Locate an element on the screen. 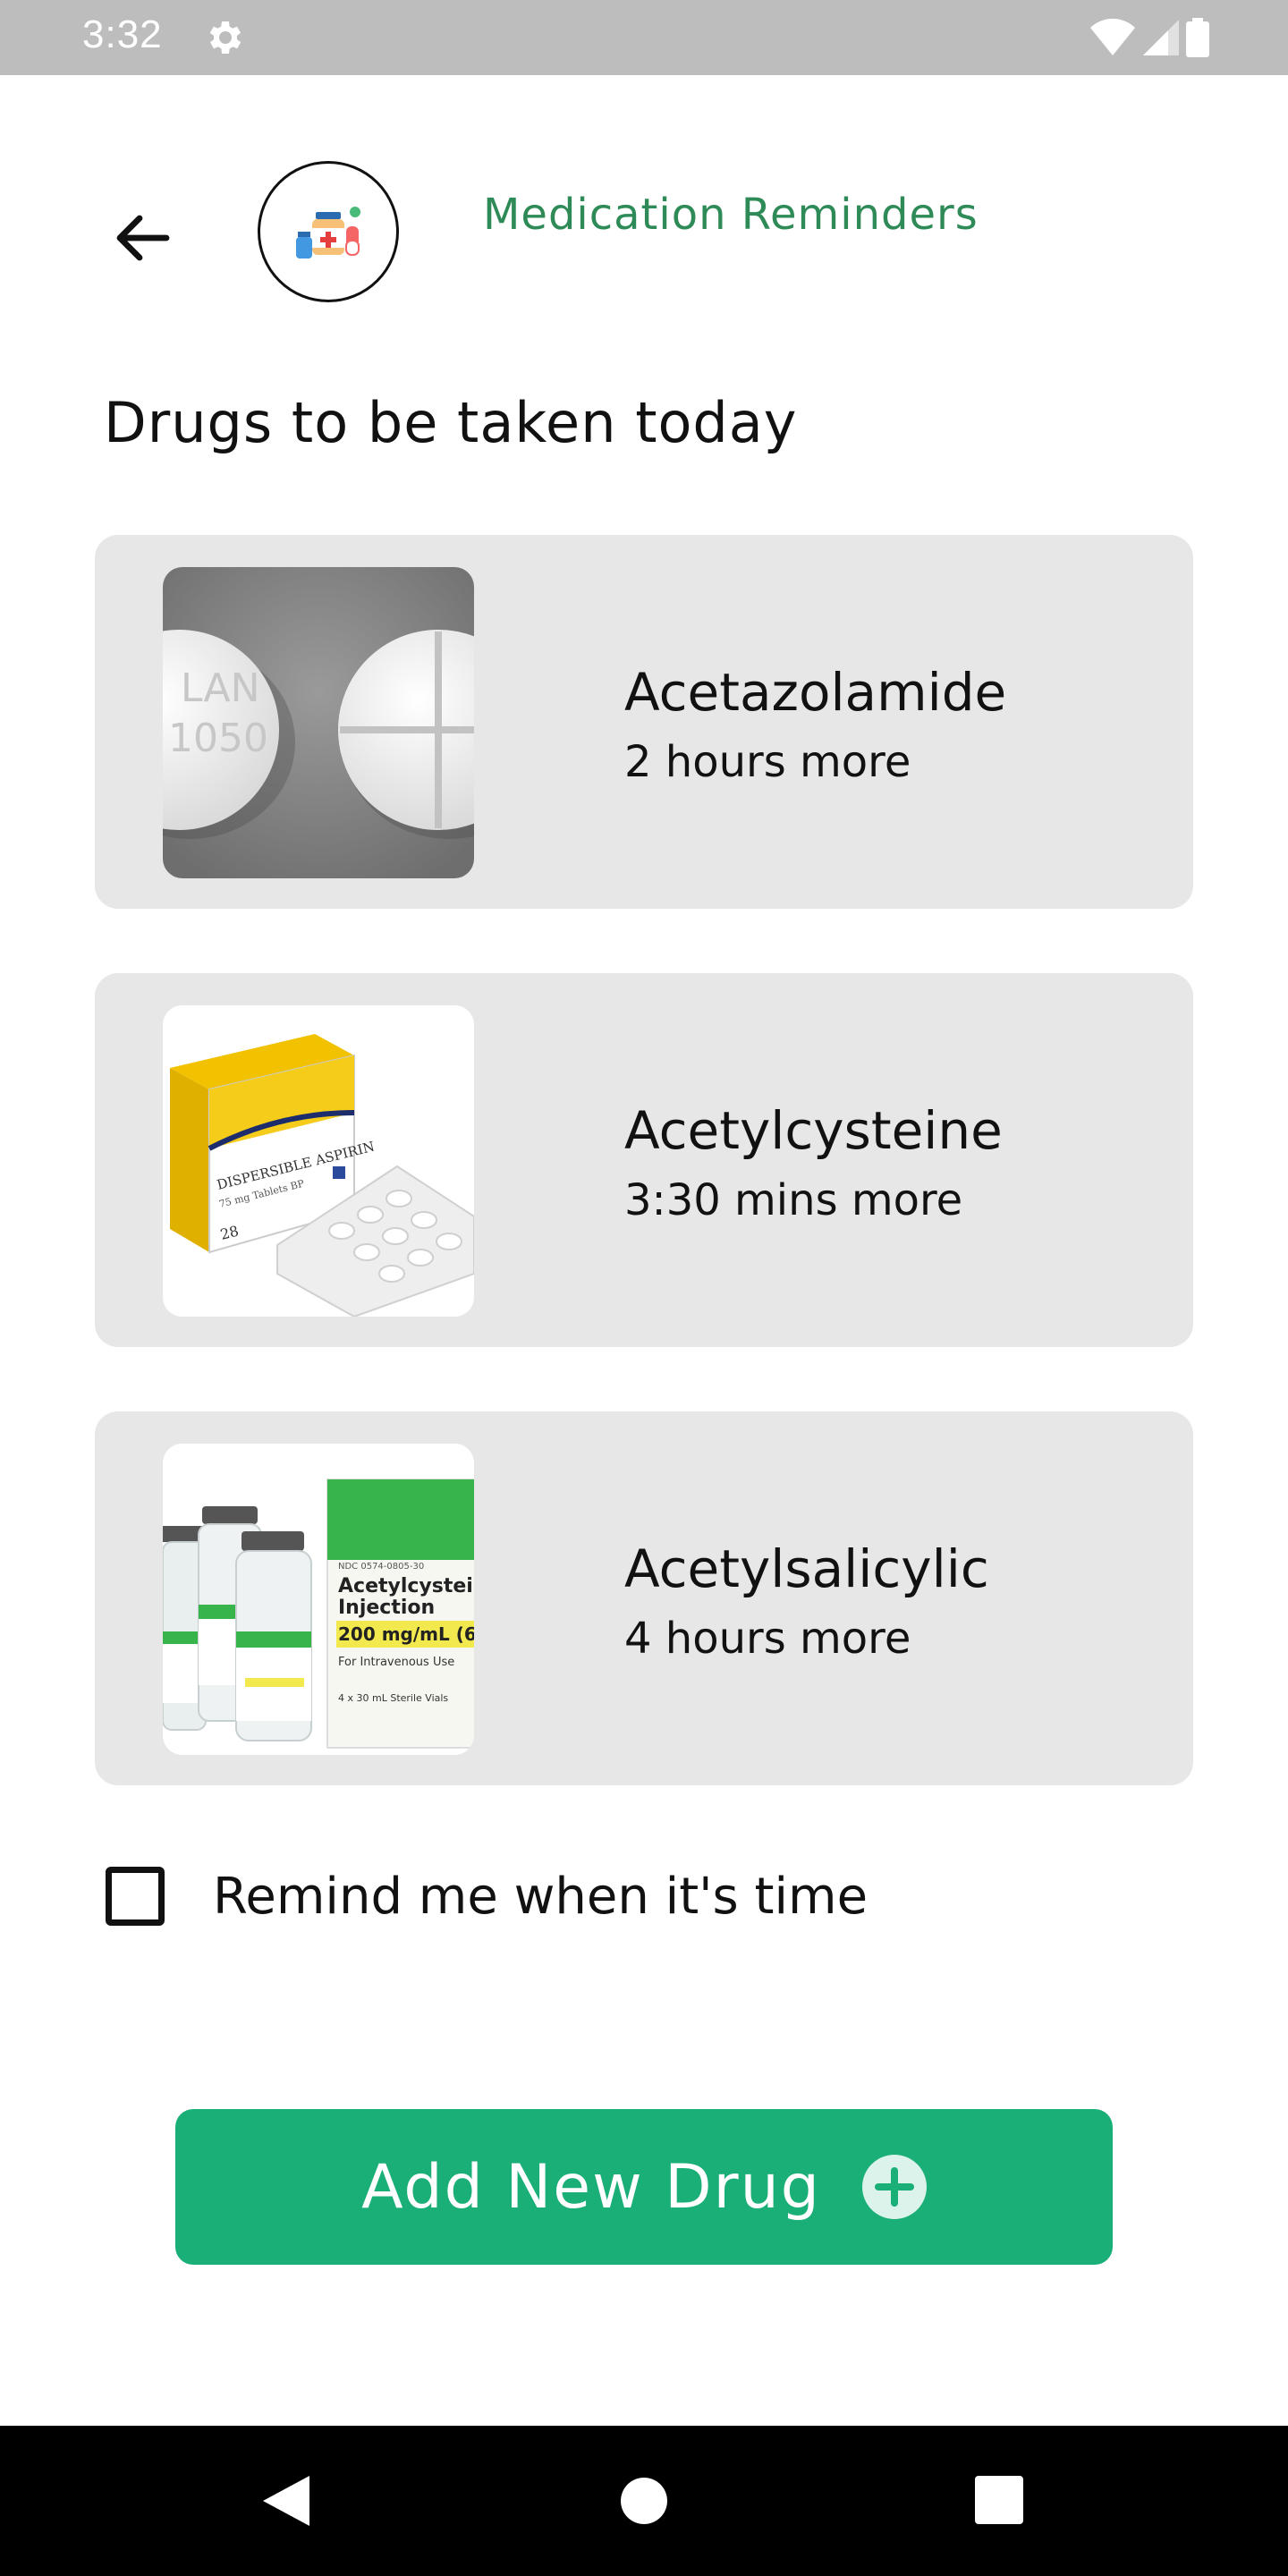 This screenshot has height=2576, width=1288. back-button is located at coordinates (141, 238).